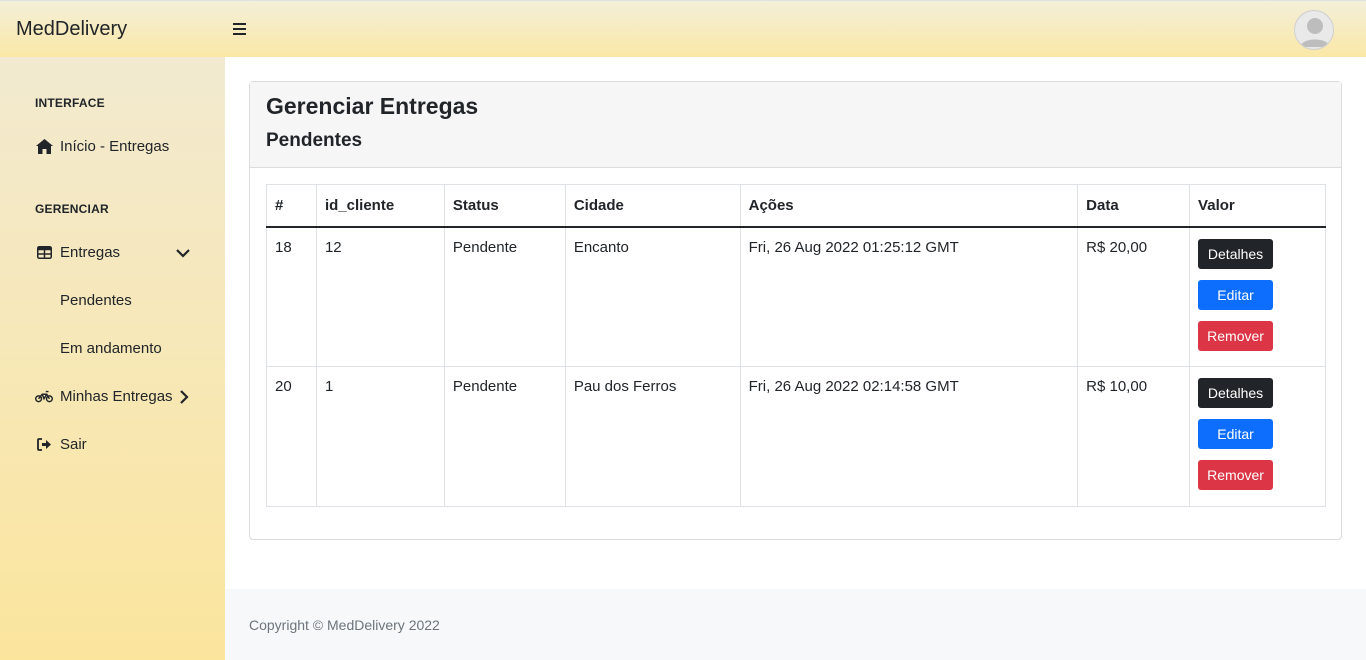 This screenshot has height=660, width=1366. What do you see at coordinates (652, 436) in the screenshot?
I see `cell-cidade: Pau dos Ferros` at bounding box center [652, 436].